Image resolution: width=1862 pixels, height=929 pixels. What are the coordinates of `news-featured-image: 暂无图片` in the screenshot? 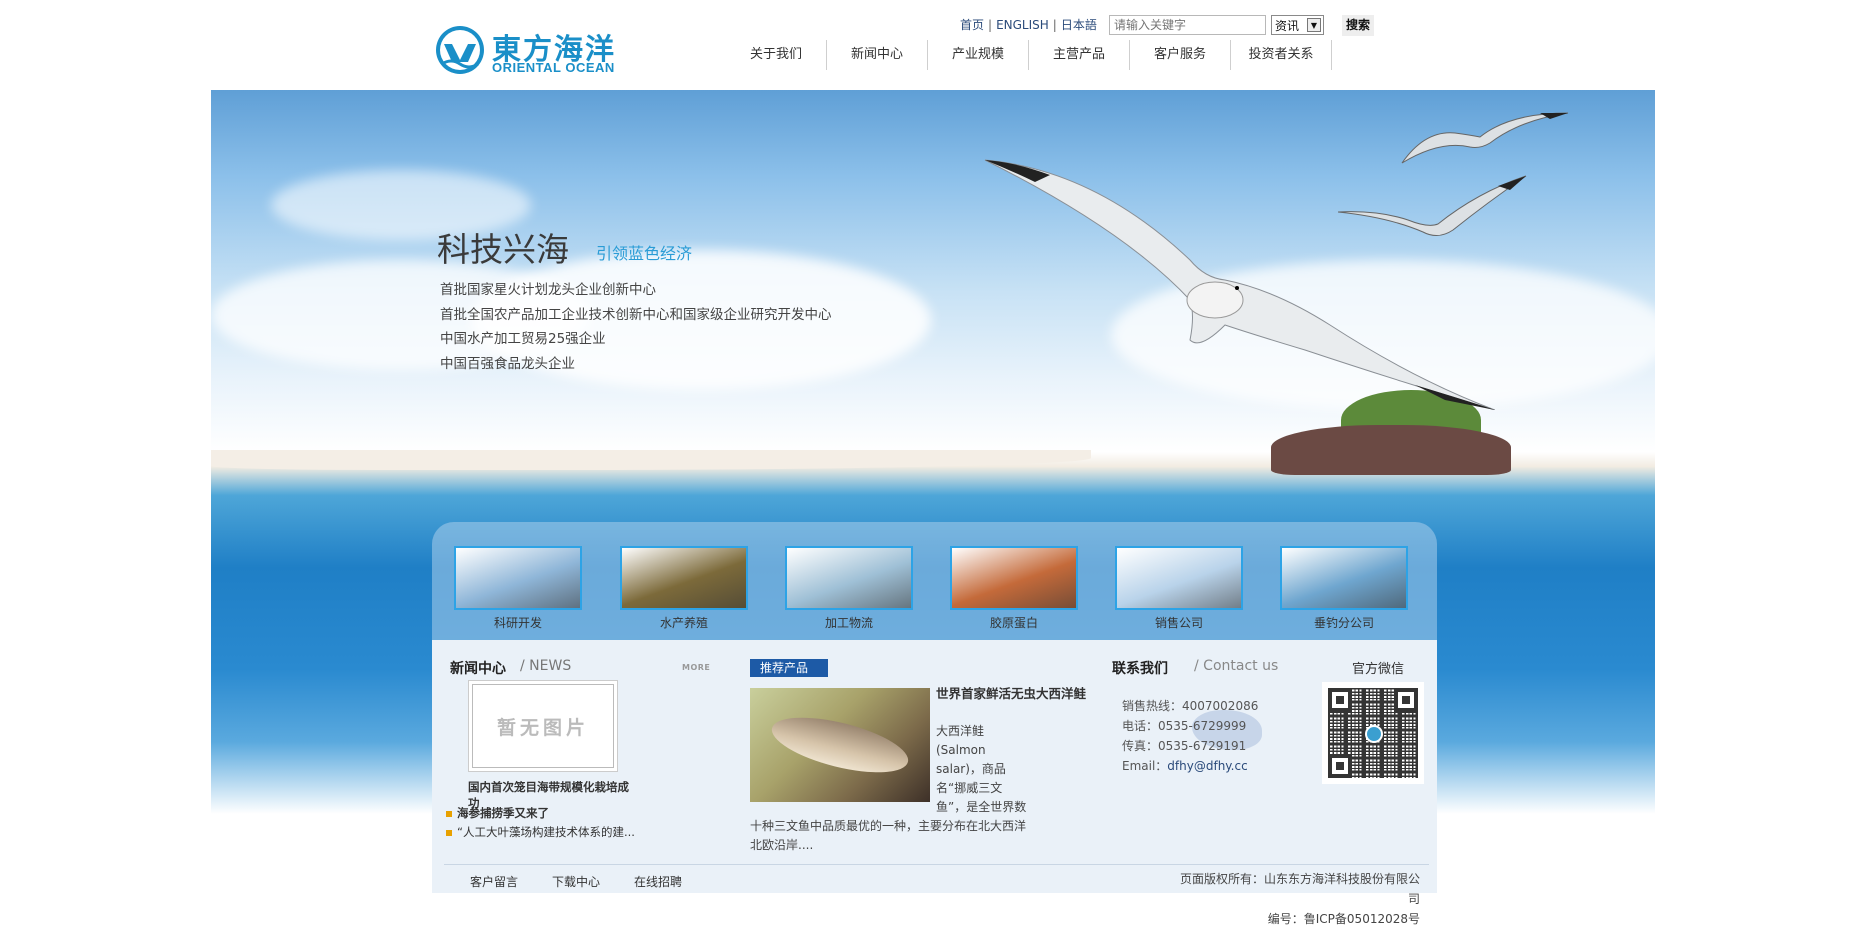 It's located at (543, 726).